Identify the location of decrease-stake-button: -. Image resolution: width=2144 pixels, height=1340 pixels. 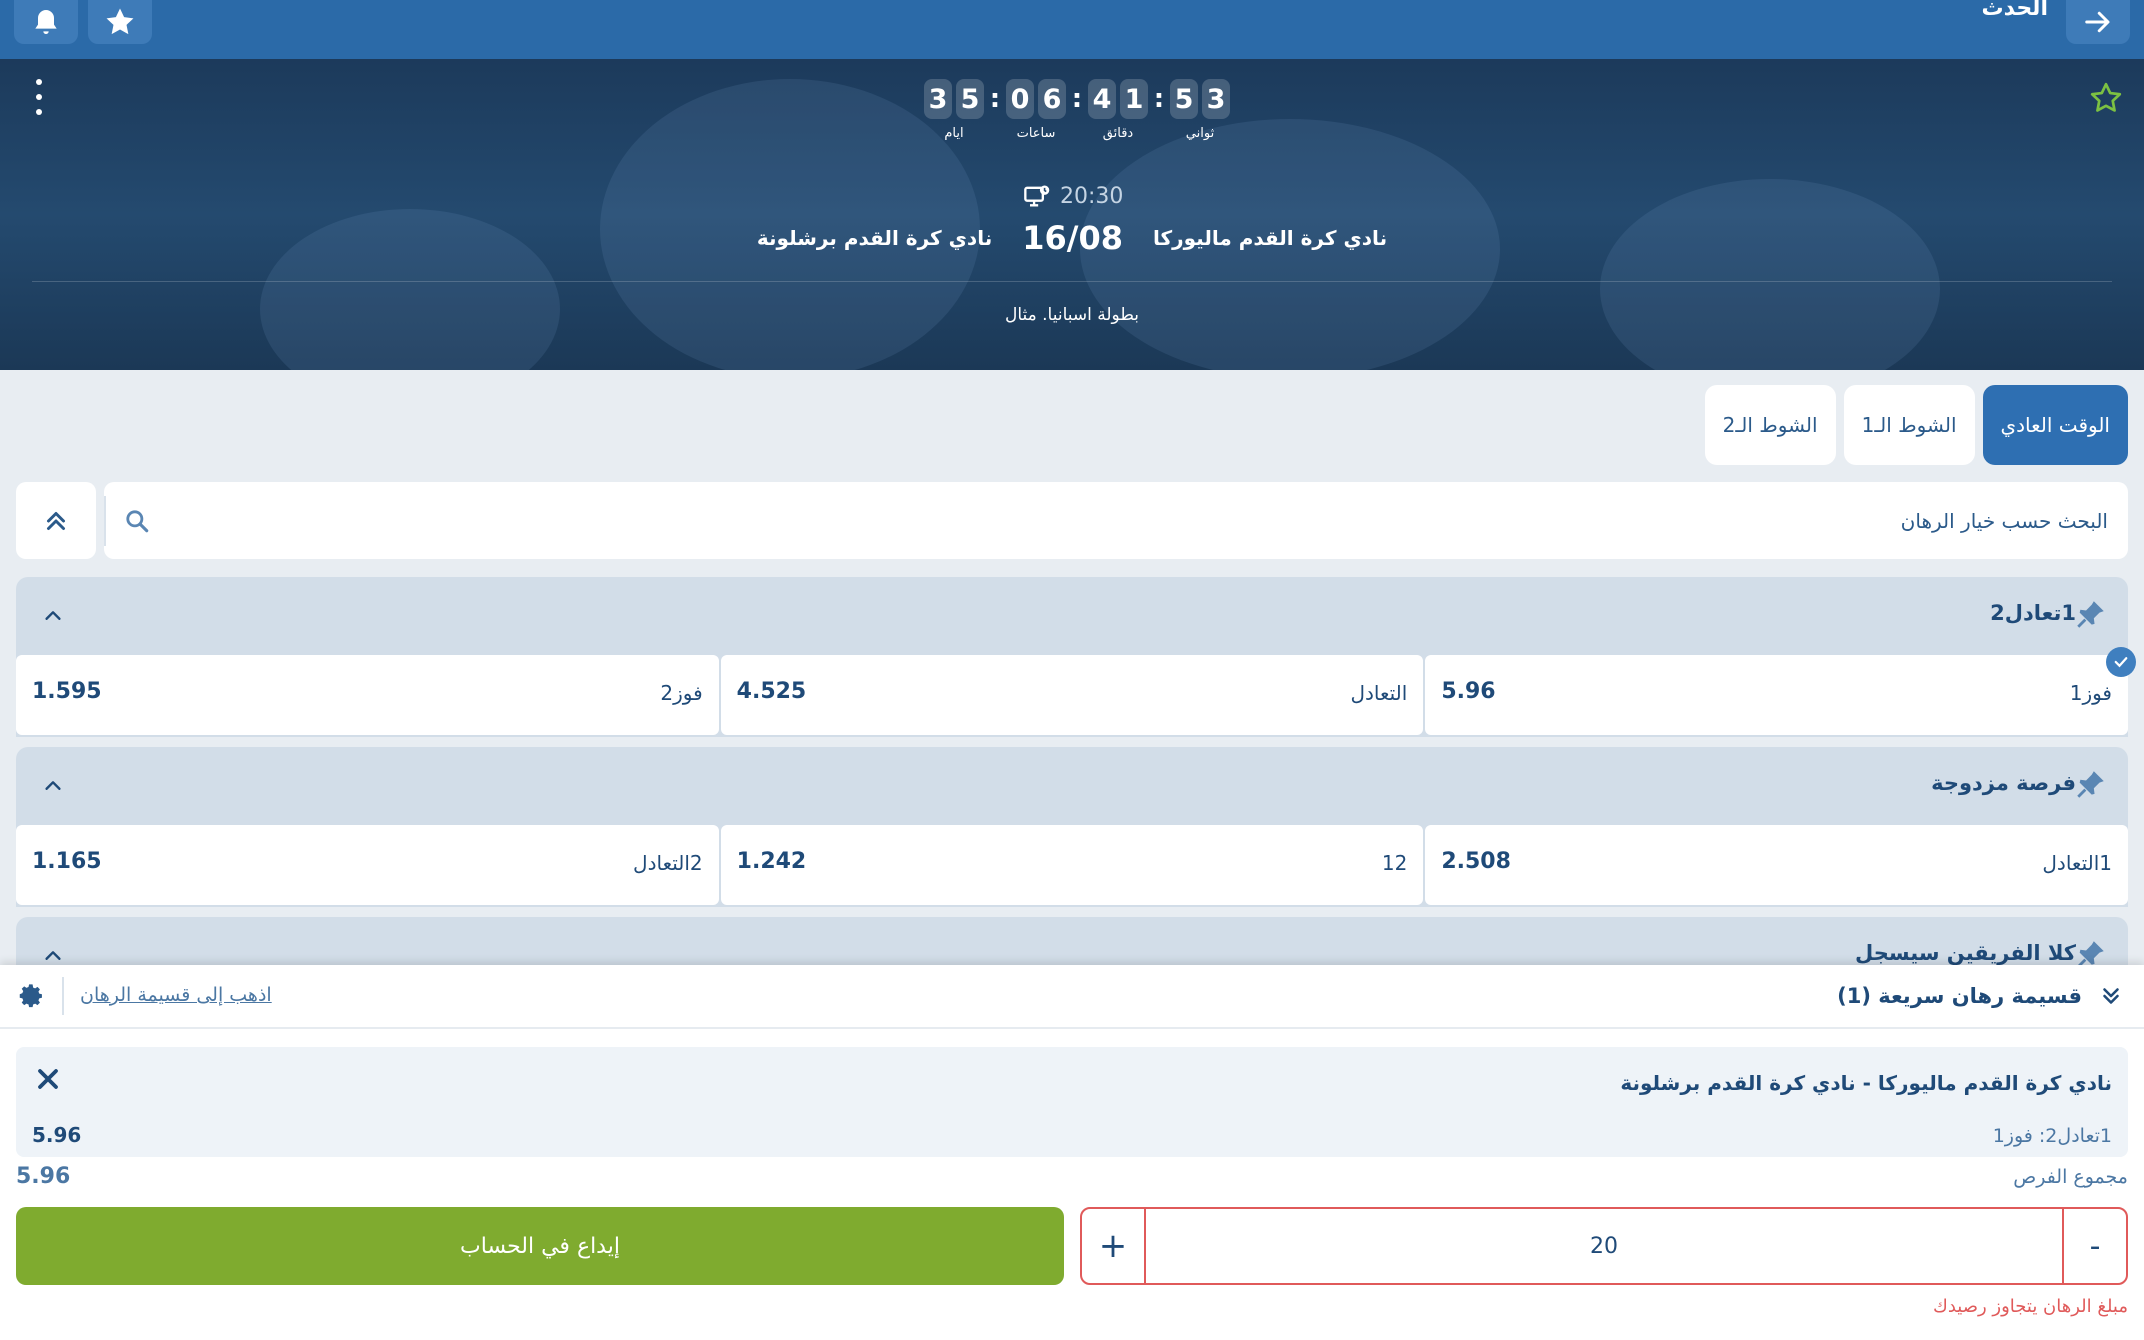
(2094, 1246).